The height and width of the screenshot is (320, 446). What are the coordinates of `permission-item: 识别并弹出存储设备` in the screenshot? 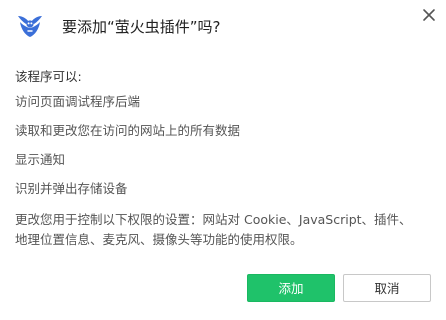 It's located at (71, 188).